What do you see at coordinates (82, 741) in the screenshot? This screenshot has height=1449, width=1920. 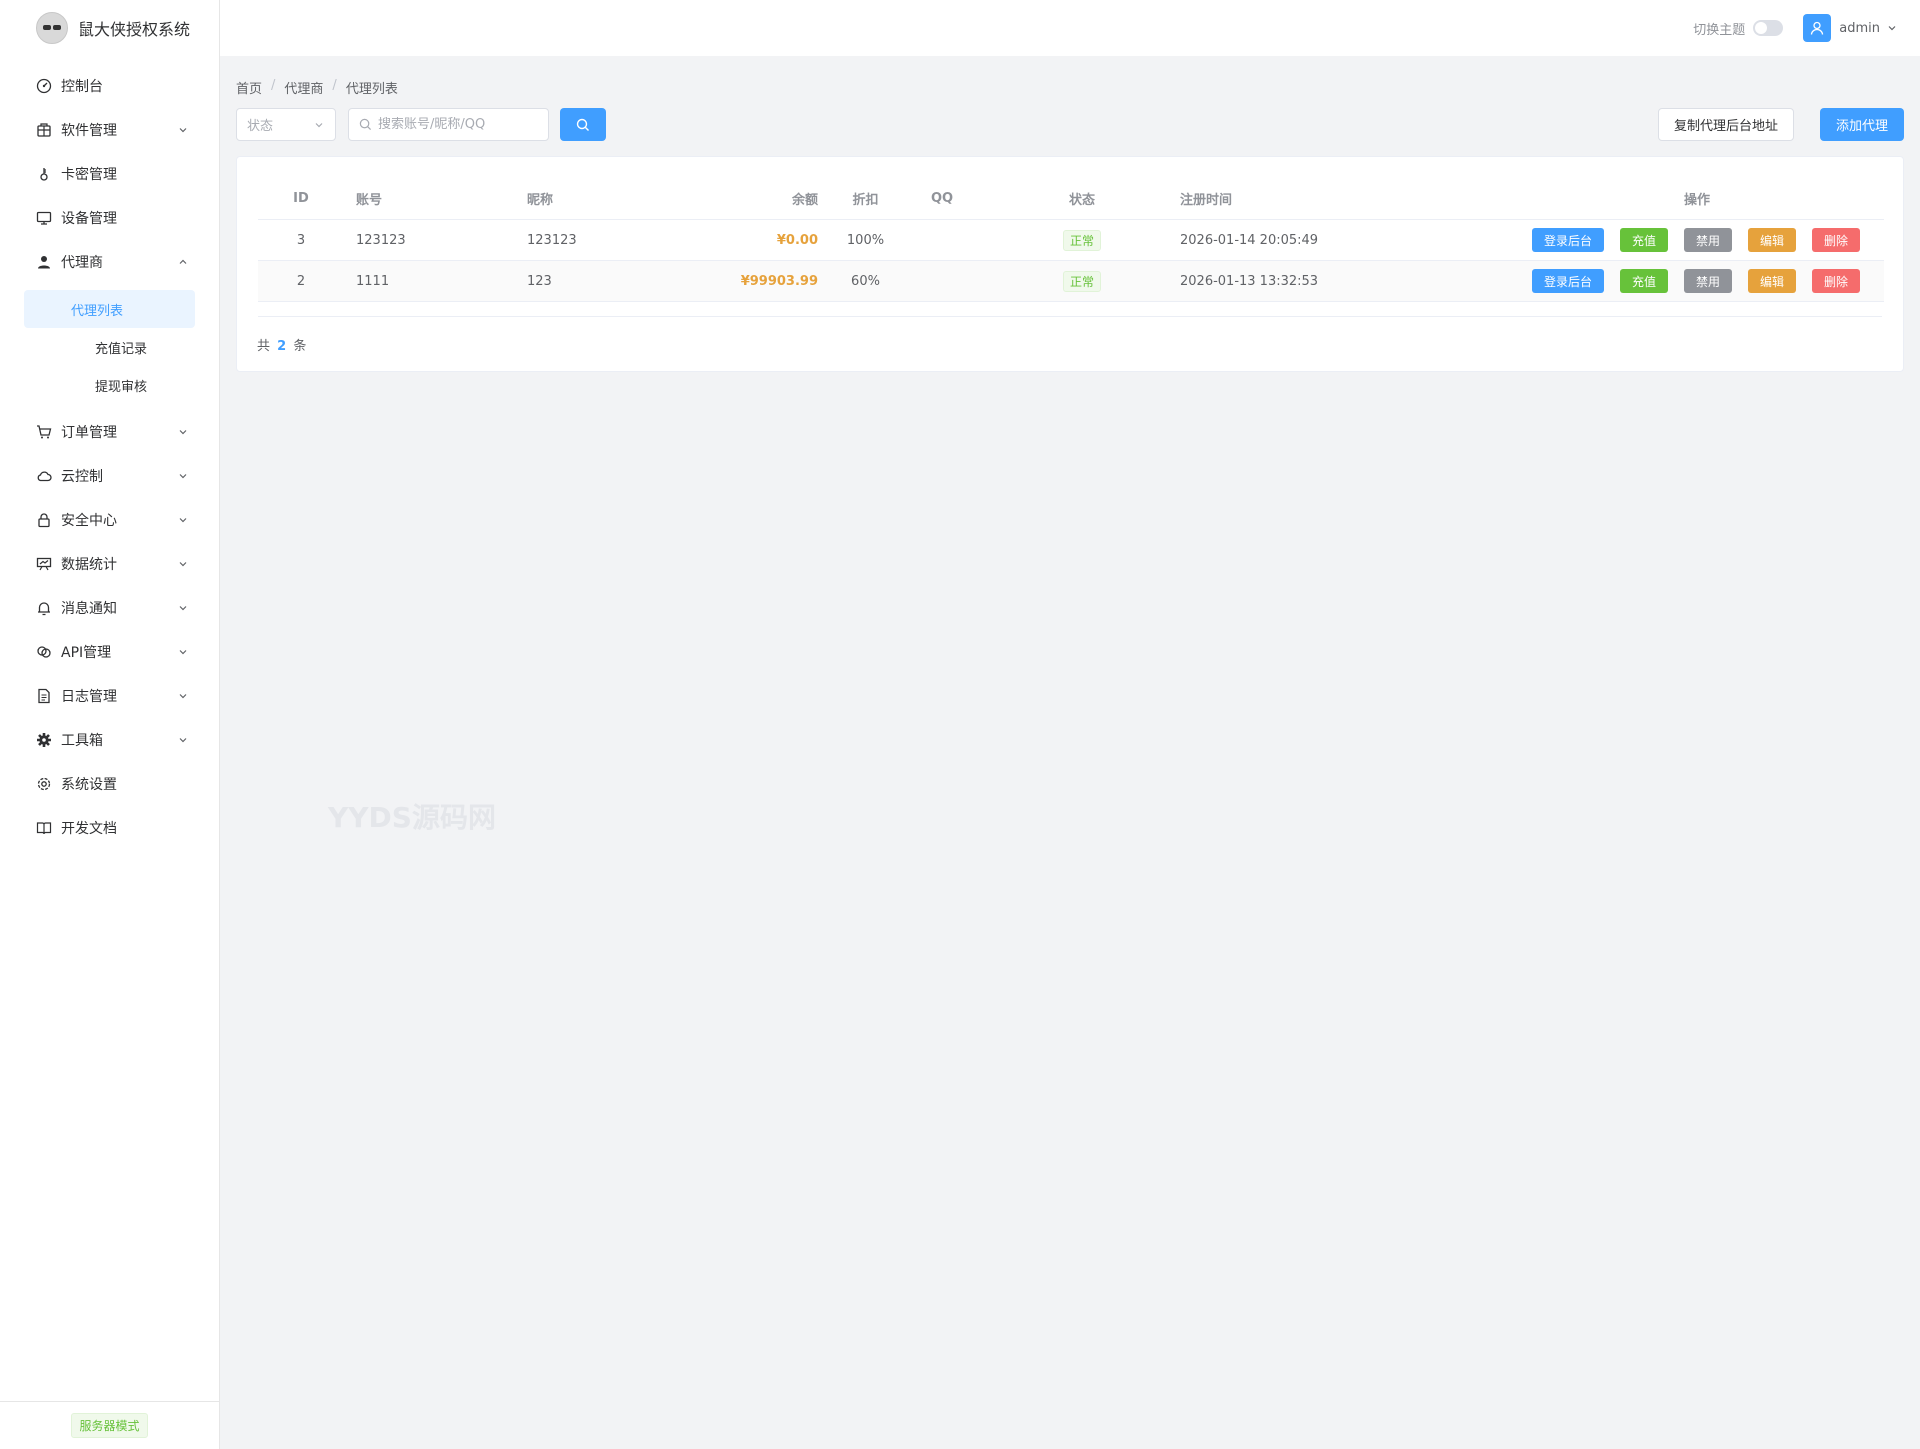 I see `sidebar-item-label: 工具箱` at bounding box center [82, 741].